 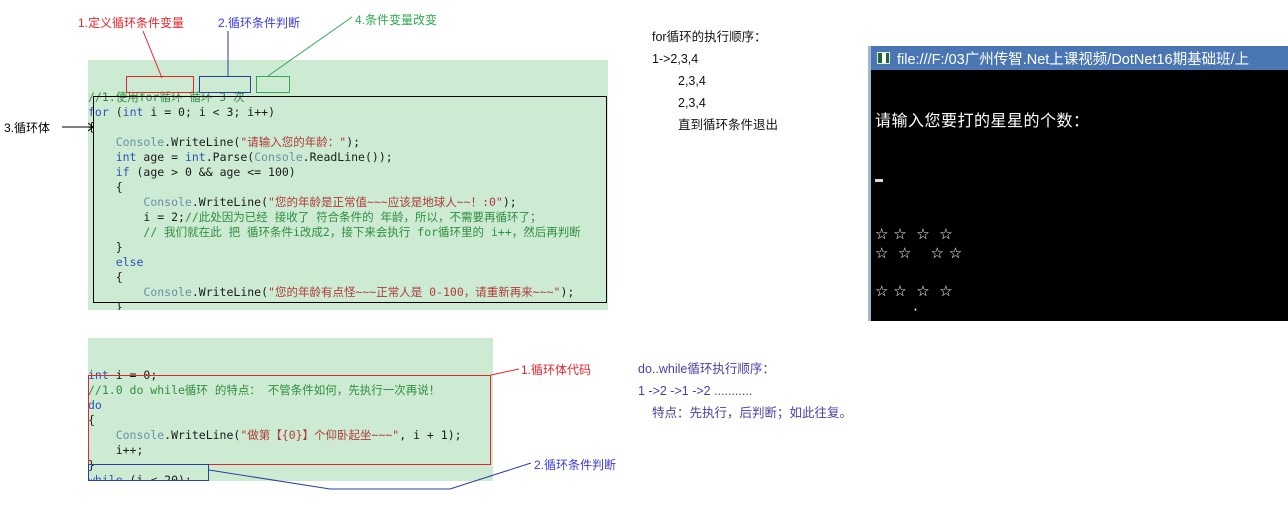 What do you see at coordinates (575, 465) in the screenshot?
I see `annotation-while-condition: 2.循环条件判断` at bounding box center [575, 465].